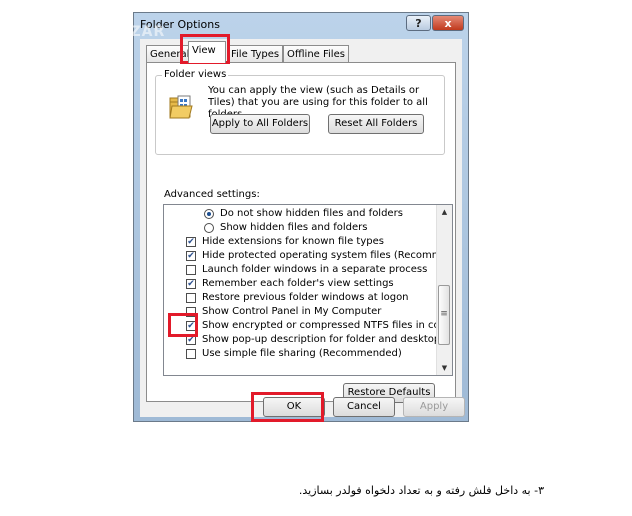 The image size is (632, 516). I want to click on advanced-settings-label: Advanced settings:, so click(212, 194).